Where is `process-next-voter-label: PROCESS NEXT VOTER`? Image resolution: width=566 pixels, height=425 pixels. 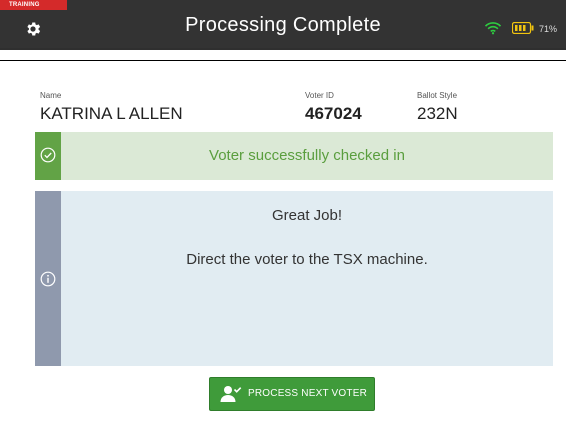 process-next-voter-label: PROCESS NEXT VOTER is located at coordinates (307, 393).